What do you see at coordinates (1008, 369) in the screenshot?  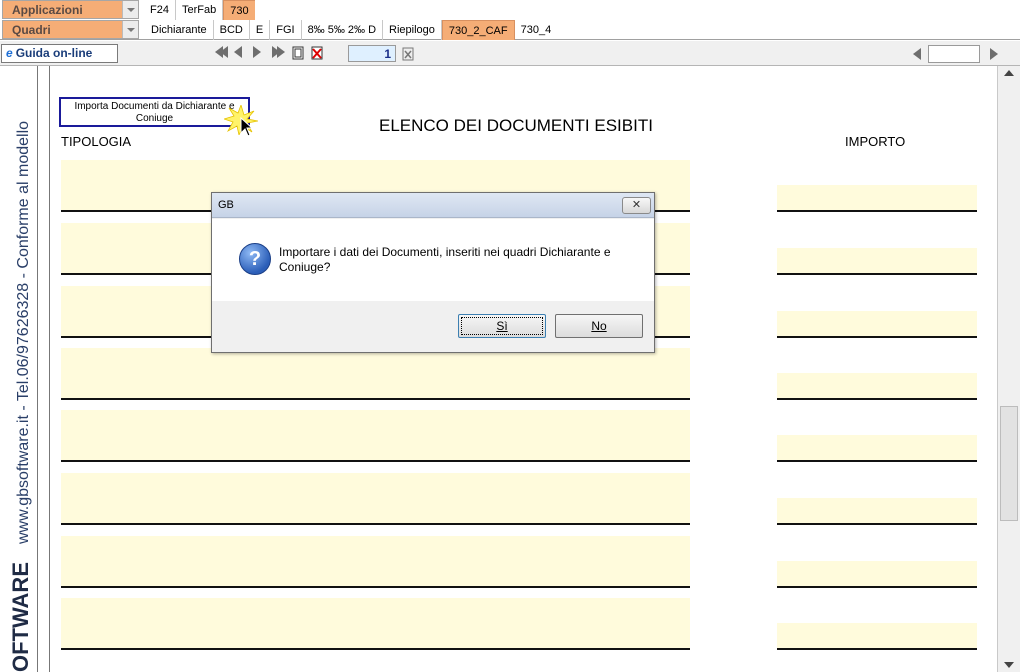 I see `vertical-scrollbar` at bounding box center [1008, 369].